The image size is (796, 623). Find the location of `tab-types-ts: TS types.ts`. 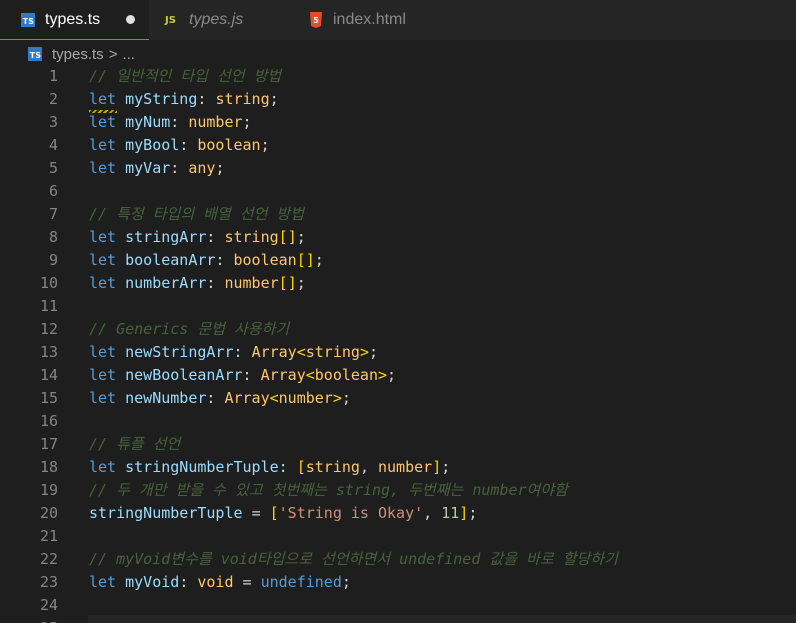

tab-types-ts: TS types.ts is located at coordinates (74, 20).